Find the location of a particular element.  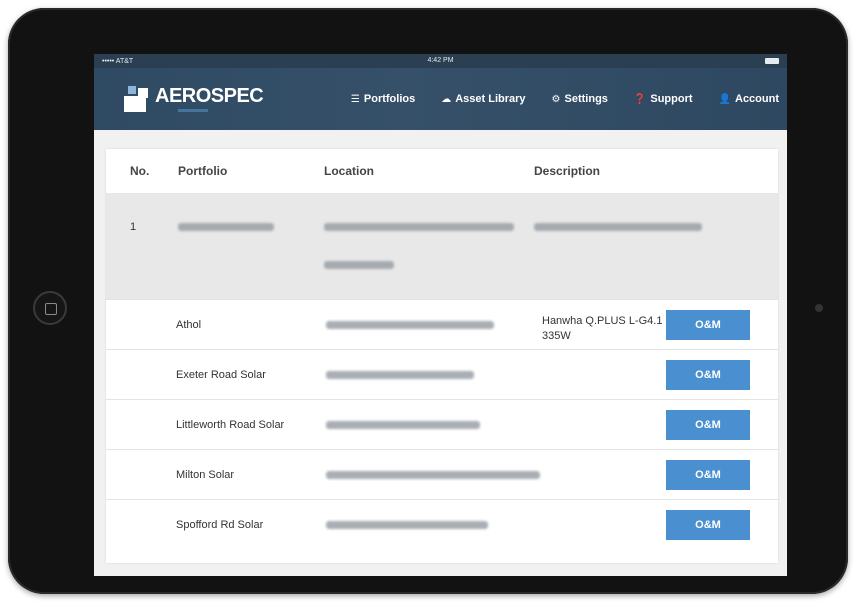

brand-name: AEROSPEC is located at coordinates (209, 96).